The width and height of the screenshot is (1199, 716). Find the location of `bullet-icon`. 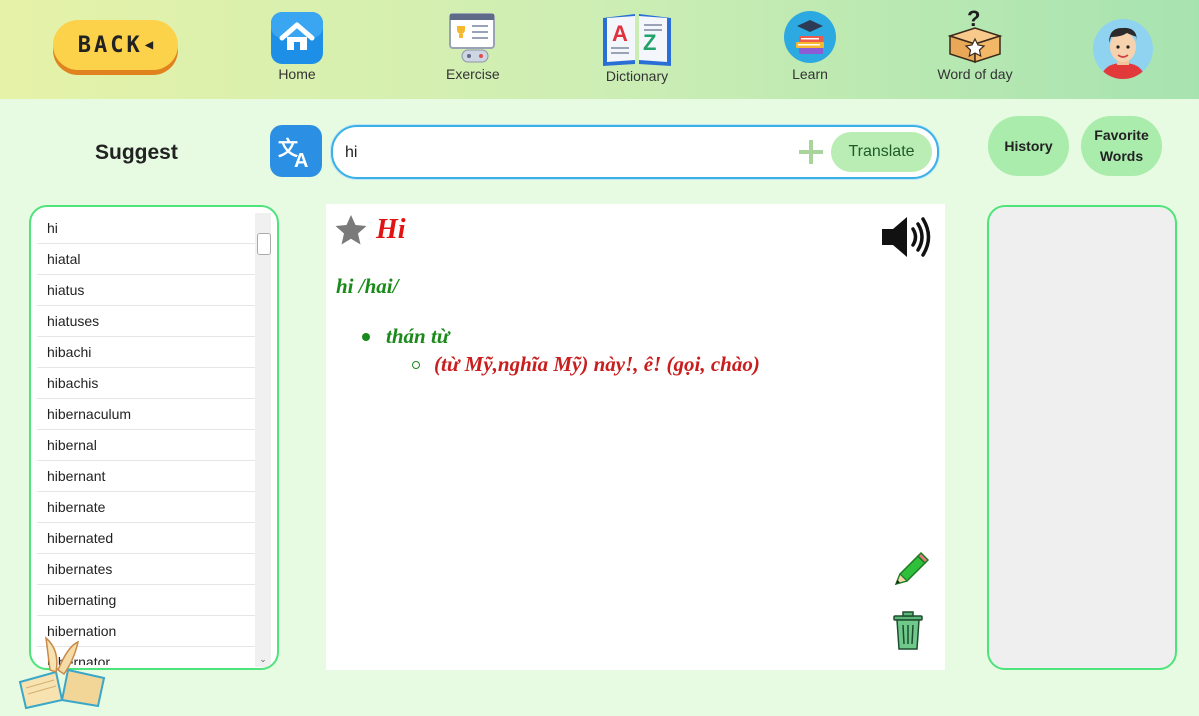

bullet-icon is located at coordinates (366, 336).